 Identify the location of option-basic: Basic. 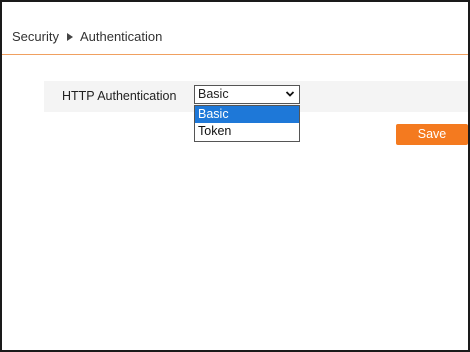
(247, 114).